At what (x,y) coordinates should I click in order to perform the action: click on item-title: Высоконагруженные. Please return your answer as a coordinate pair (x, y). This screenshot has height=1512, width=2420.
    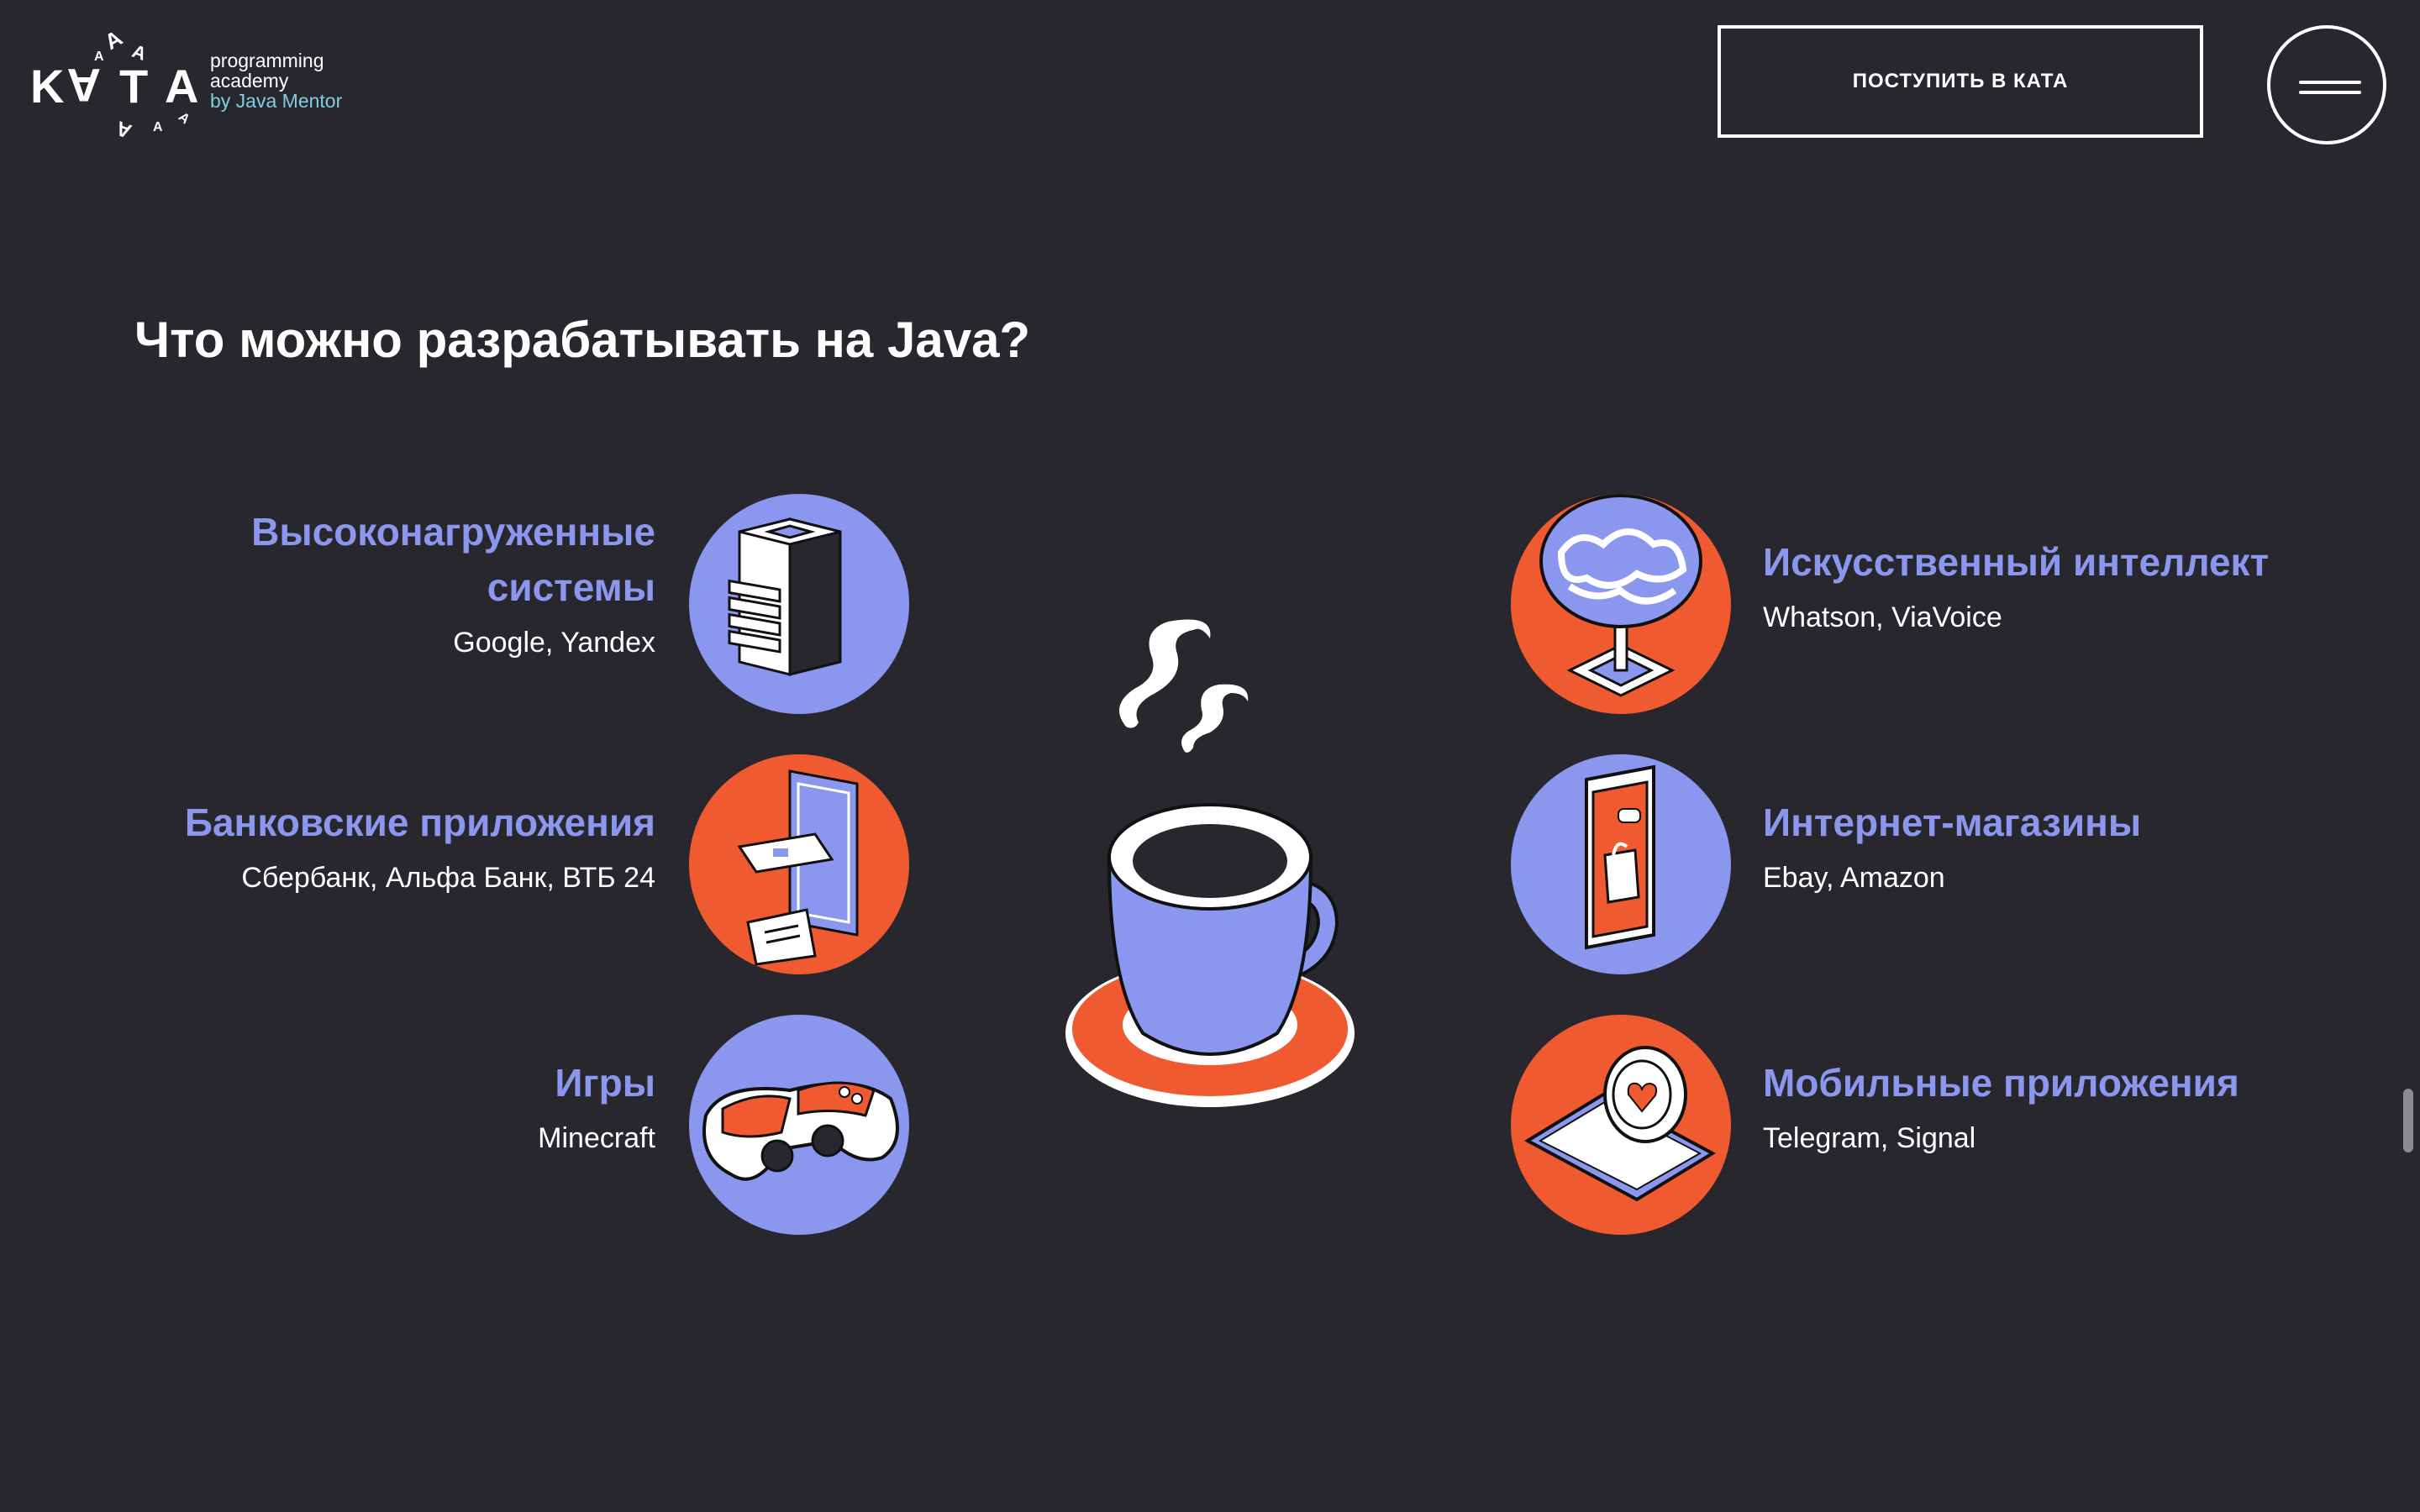
    Looking at the image, I should click on (453, 532).